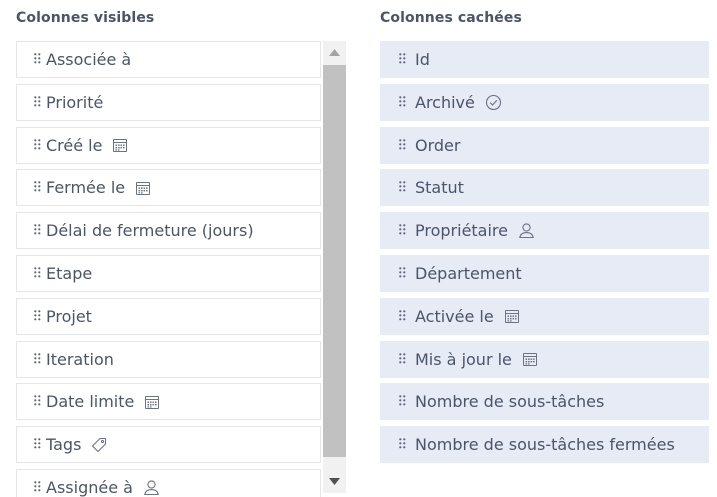 This screenshot has height=497, width=717. What do you see at coordinates (86, 188) in the screenshot?
I see `visible-columns-item-label: Fermée le` at bounding box center [86, 188].